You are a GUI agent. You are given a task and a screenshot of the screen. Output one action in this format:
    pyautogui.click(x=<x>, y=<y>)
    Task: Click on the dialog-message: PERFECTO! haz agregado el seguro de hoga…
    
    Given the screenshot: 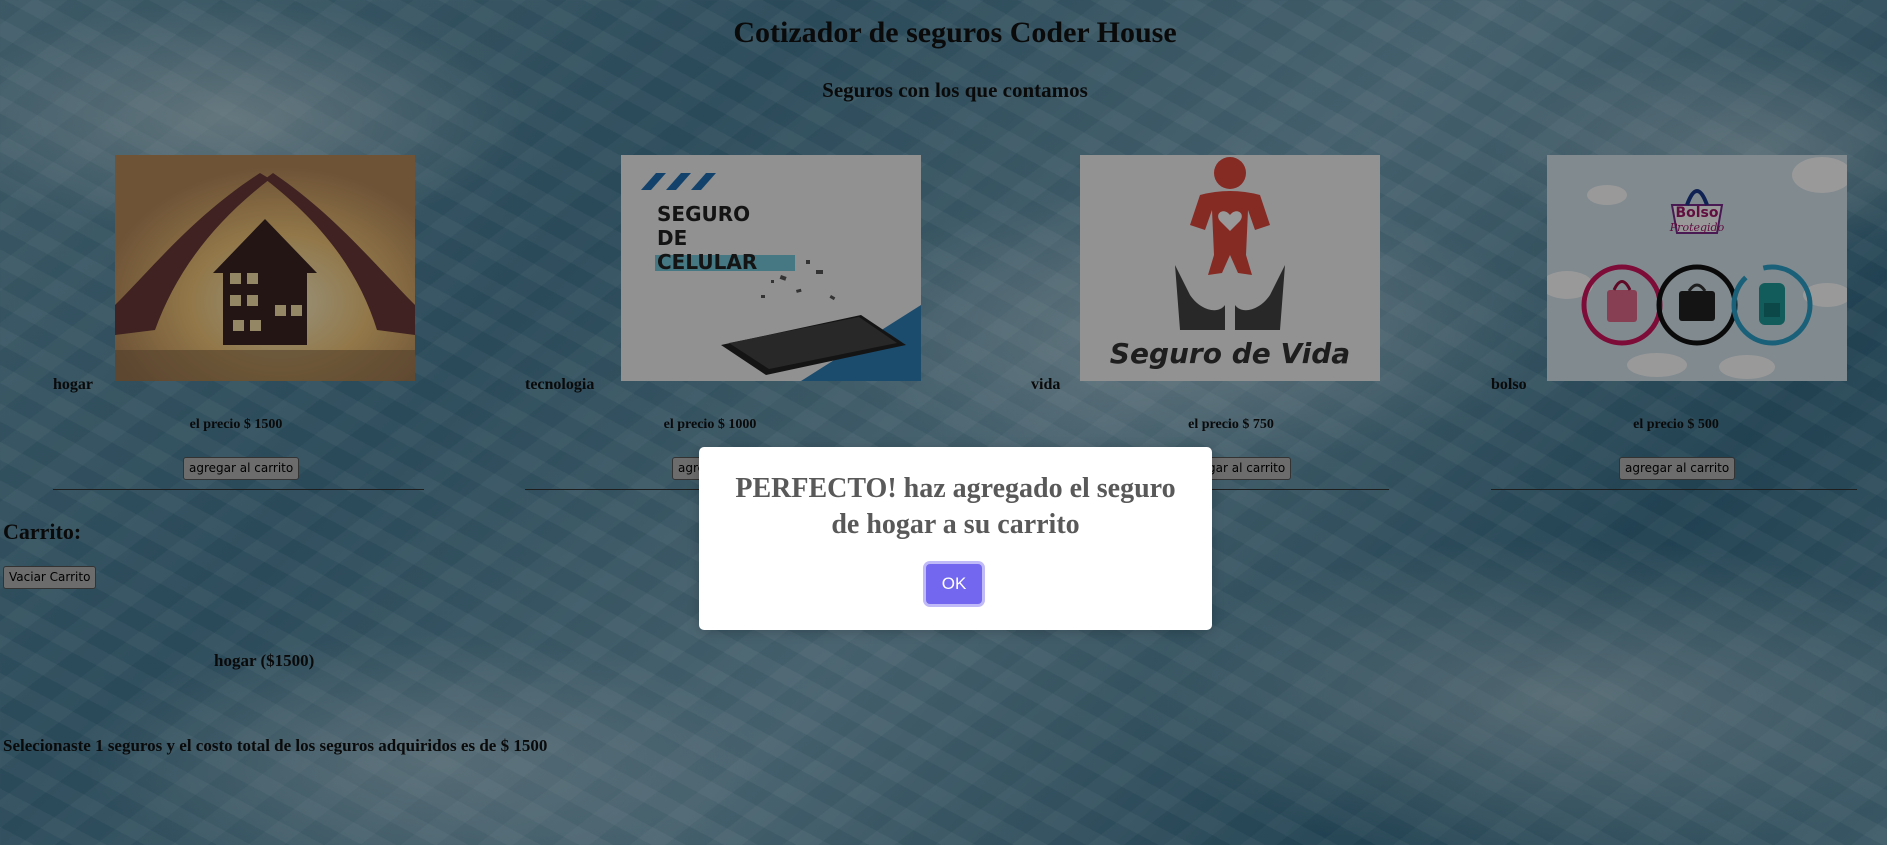 What is the action you would take?
    pyautogui.click(x=955, y=506)
    